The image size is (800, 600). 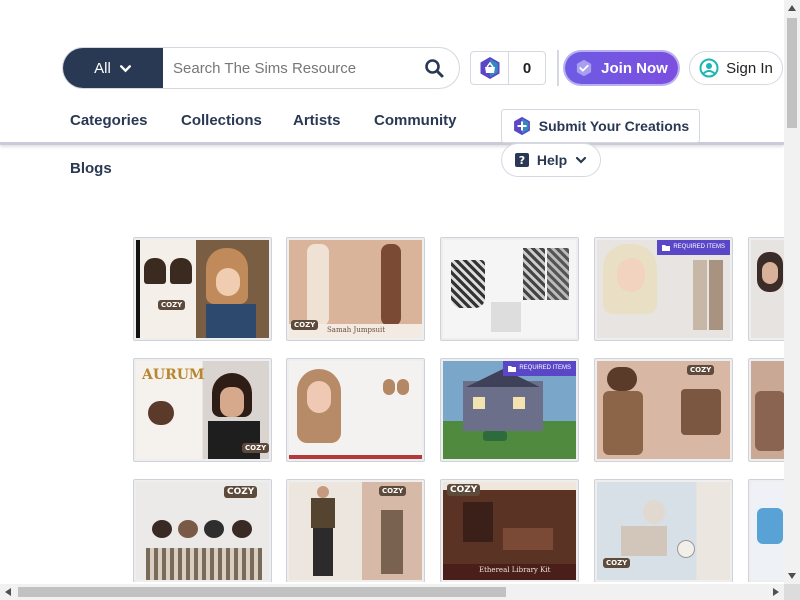 I want to click on product-card-hair-braids: COZY, so click(x=202, y=289).